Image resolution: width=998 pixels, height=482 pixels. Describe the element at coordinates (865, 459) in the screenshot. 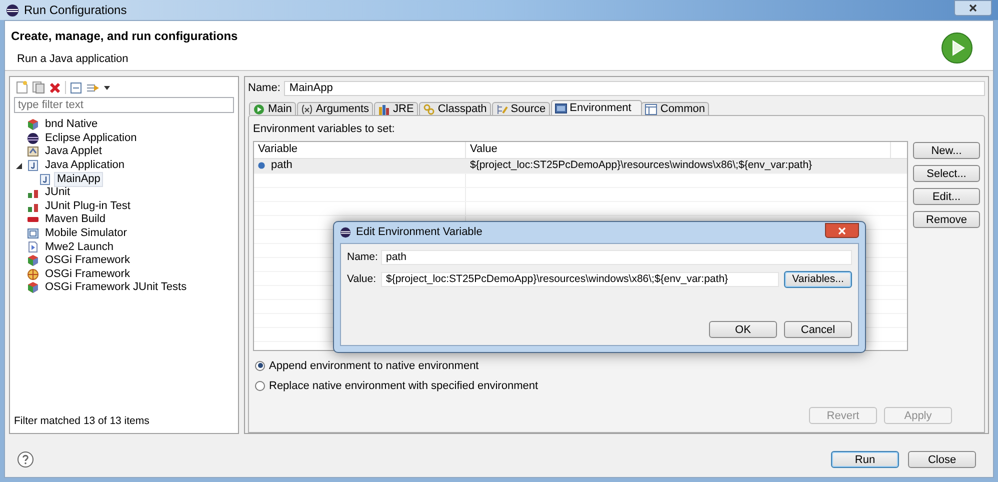

I see `button: Run` at that location.